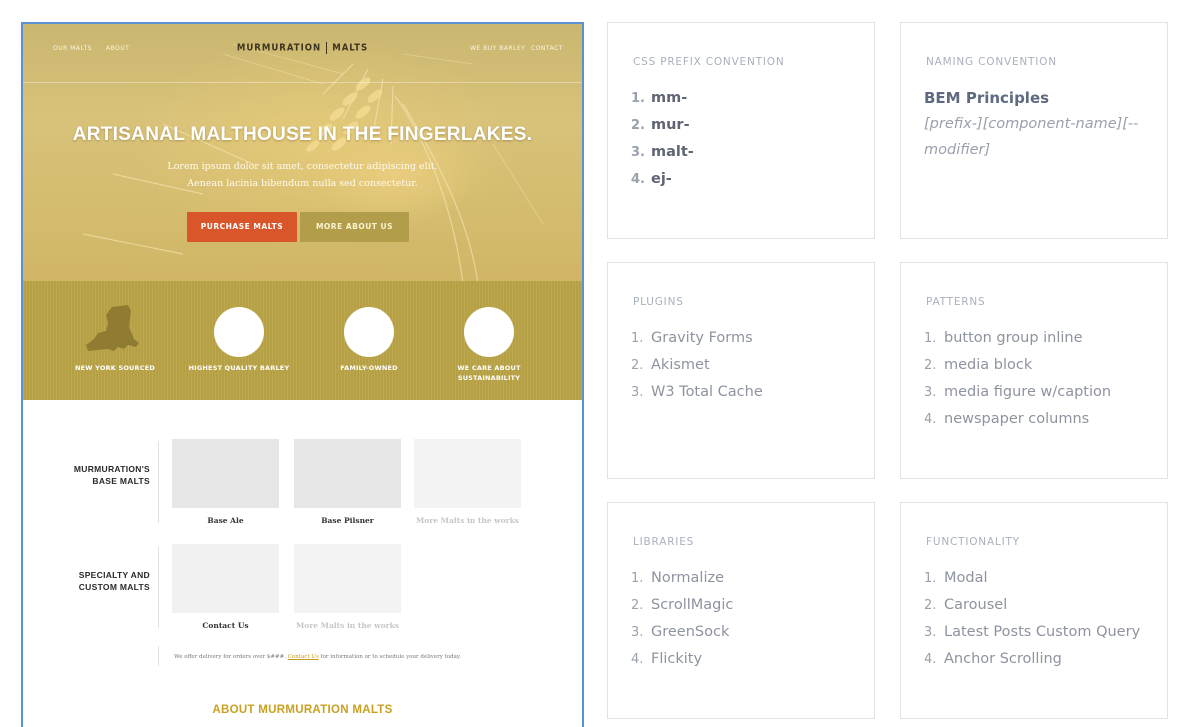 This screenshot has height=727, width=1178. Describe the element at coordinates (664, 542) in the screenshot. I see `panel-title: LIBRARIES` at that location.